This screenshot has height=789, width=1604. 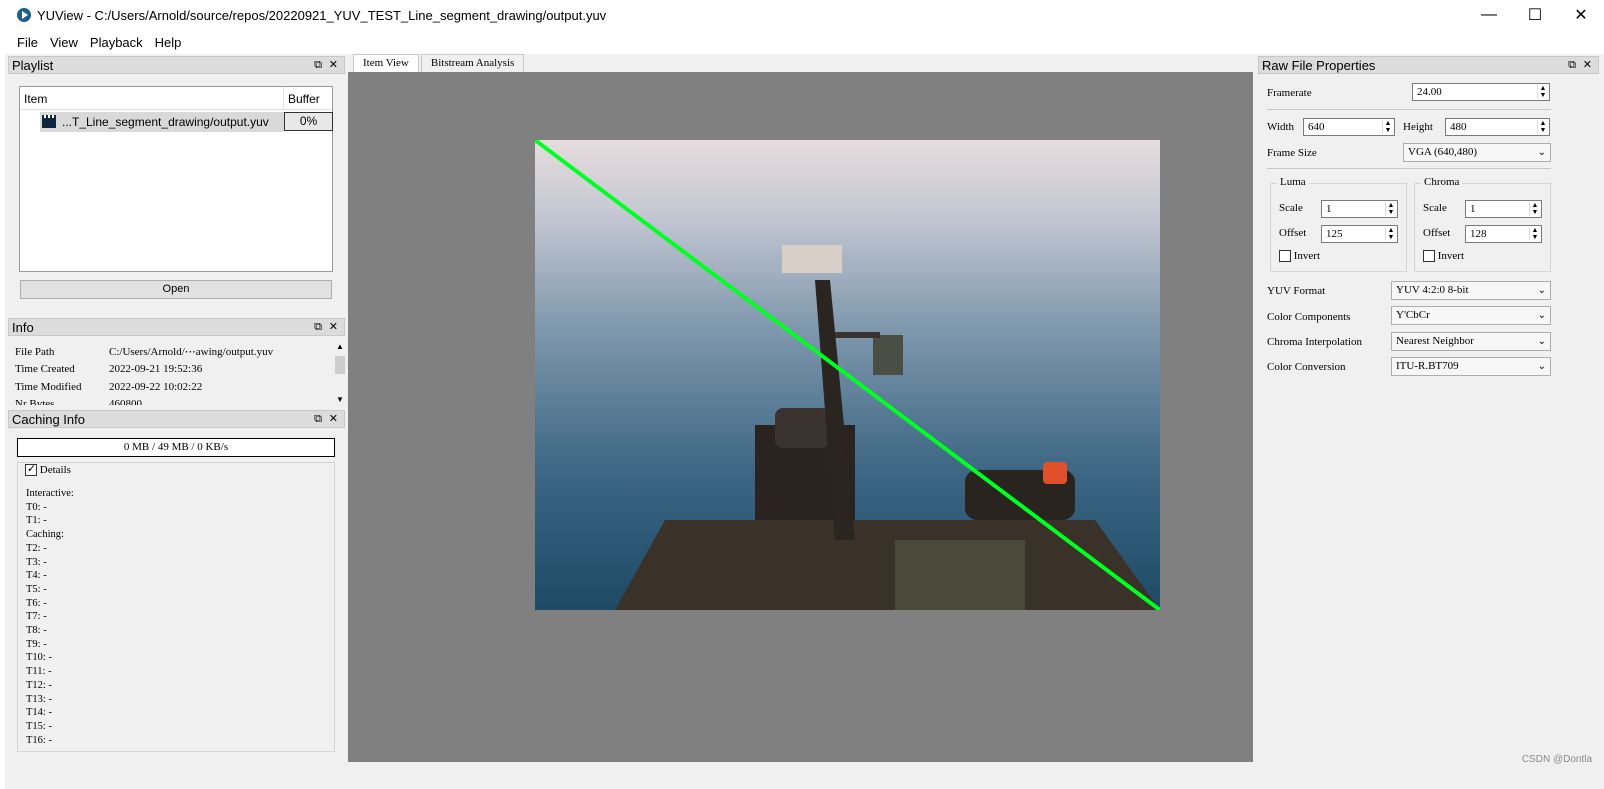 What do you see at coordinates (36, 507) in the screenshot?
I see `caching-line: T0: -` at bounding box center [36, 507].